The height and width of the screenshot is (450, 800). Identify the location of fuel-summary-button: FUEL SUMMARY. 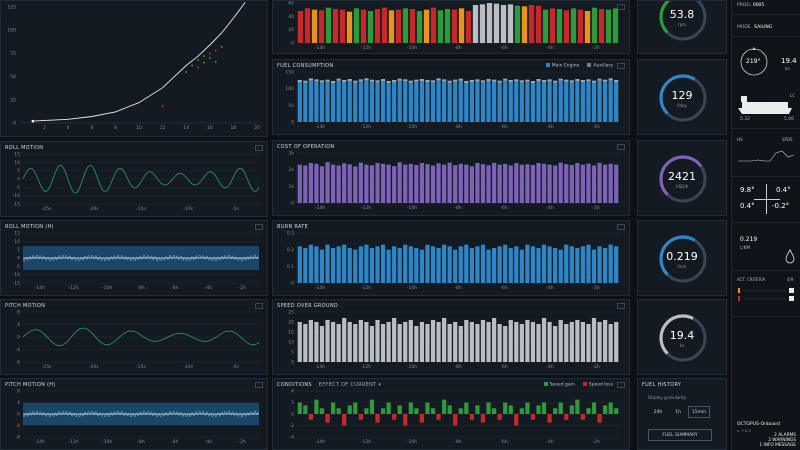
(680, 435).